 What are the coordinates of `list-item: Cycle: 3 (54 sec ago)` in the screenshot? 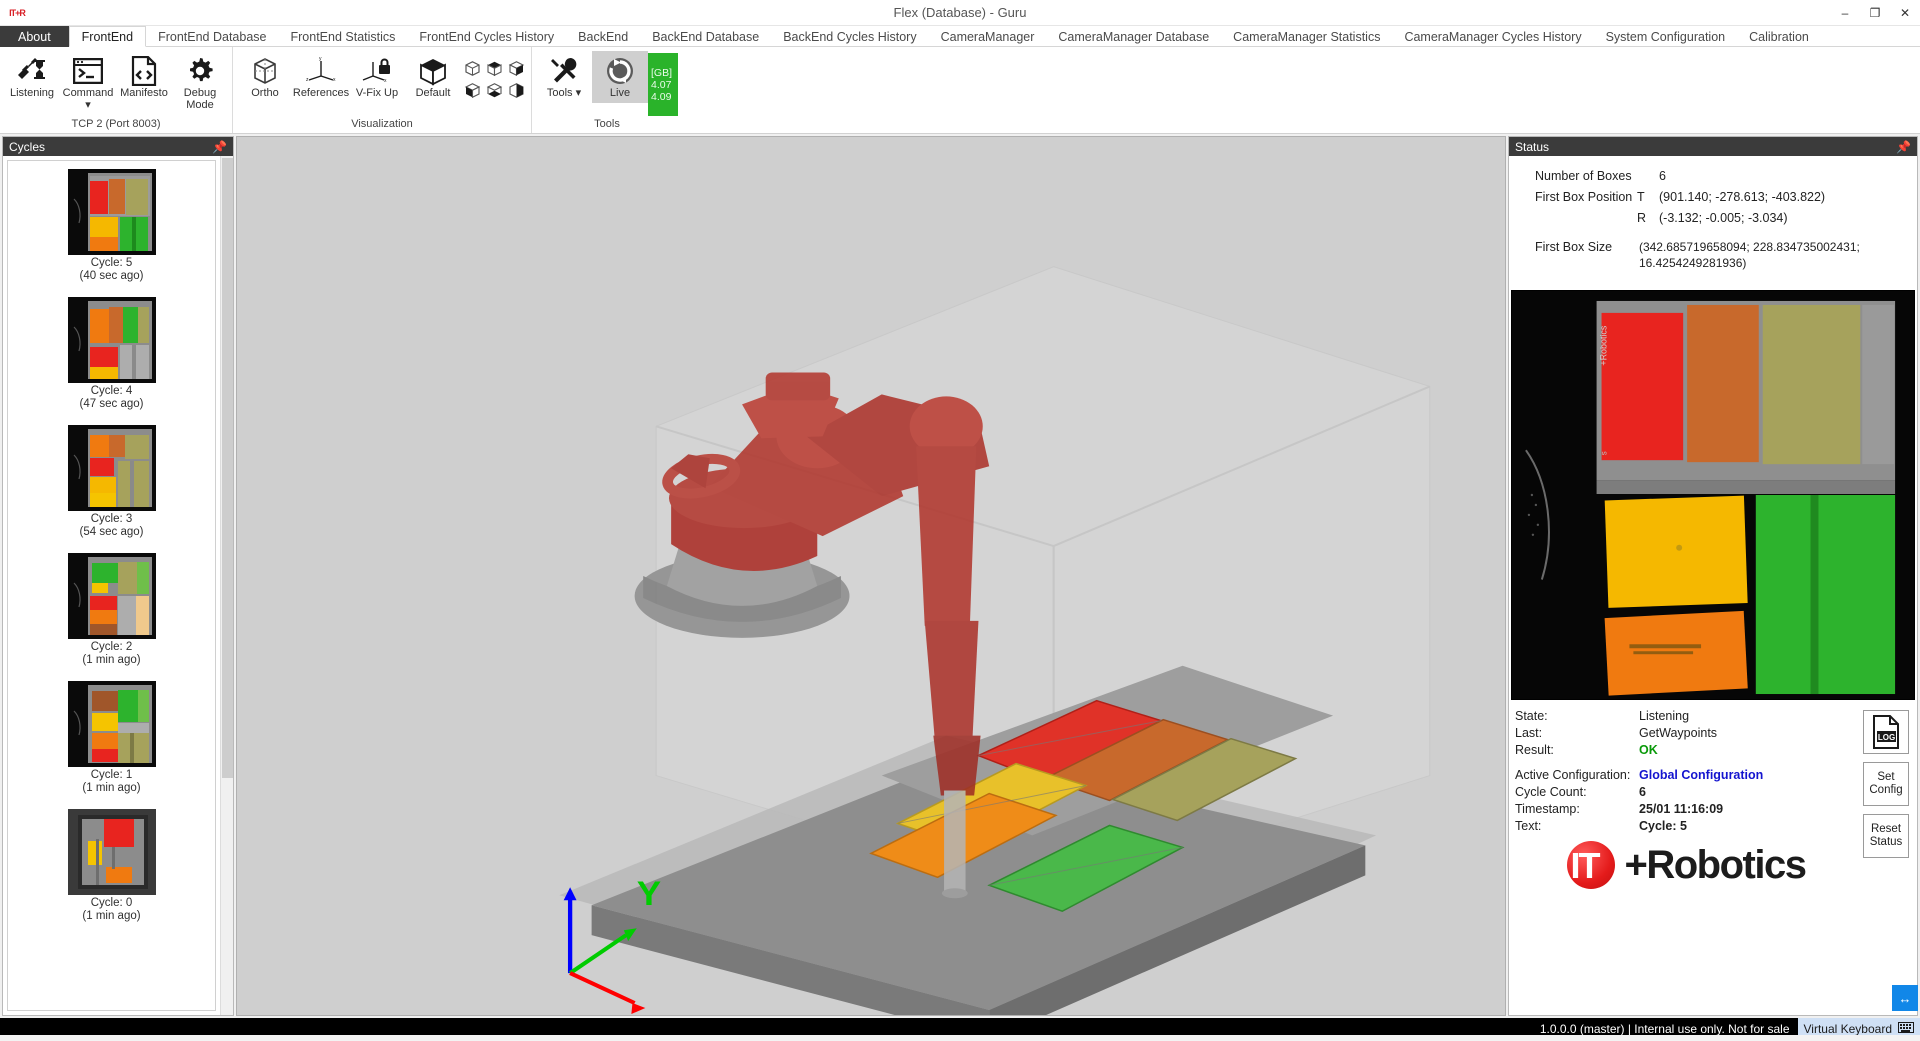 It's located at (111, 482).